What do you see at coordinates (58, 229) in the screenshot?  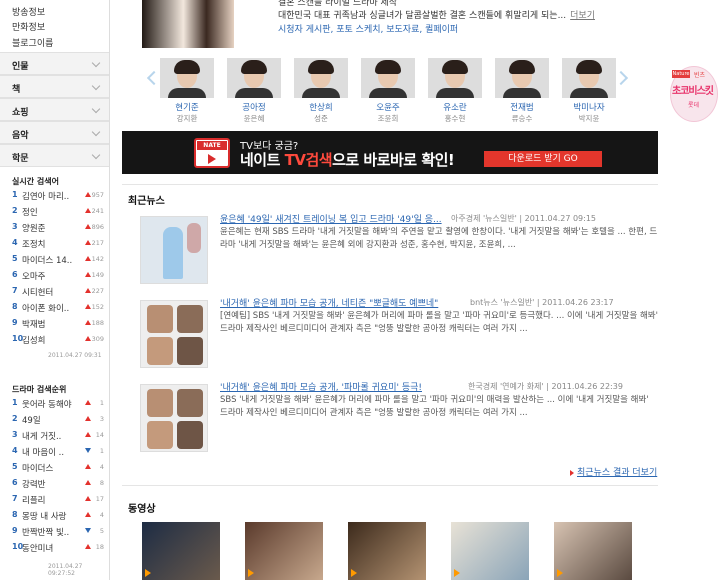 I see `ranking-item: 3 양원준 896` at bounding box center [58, 229].